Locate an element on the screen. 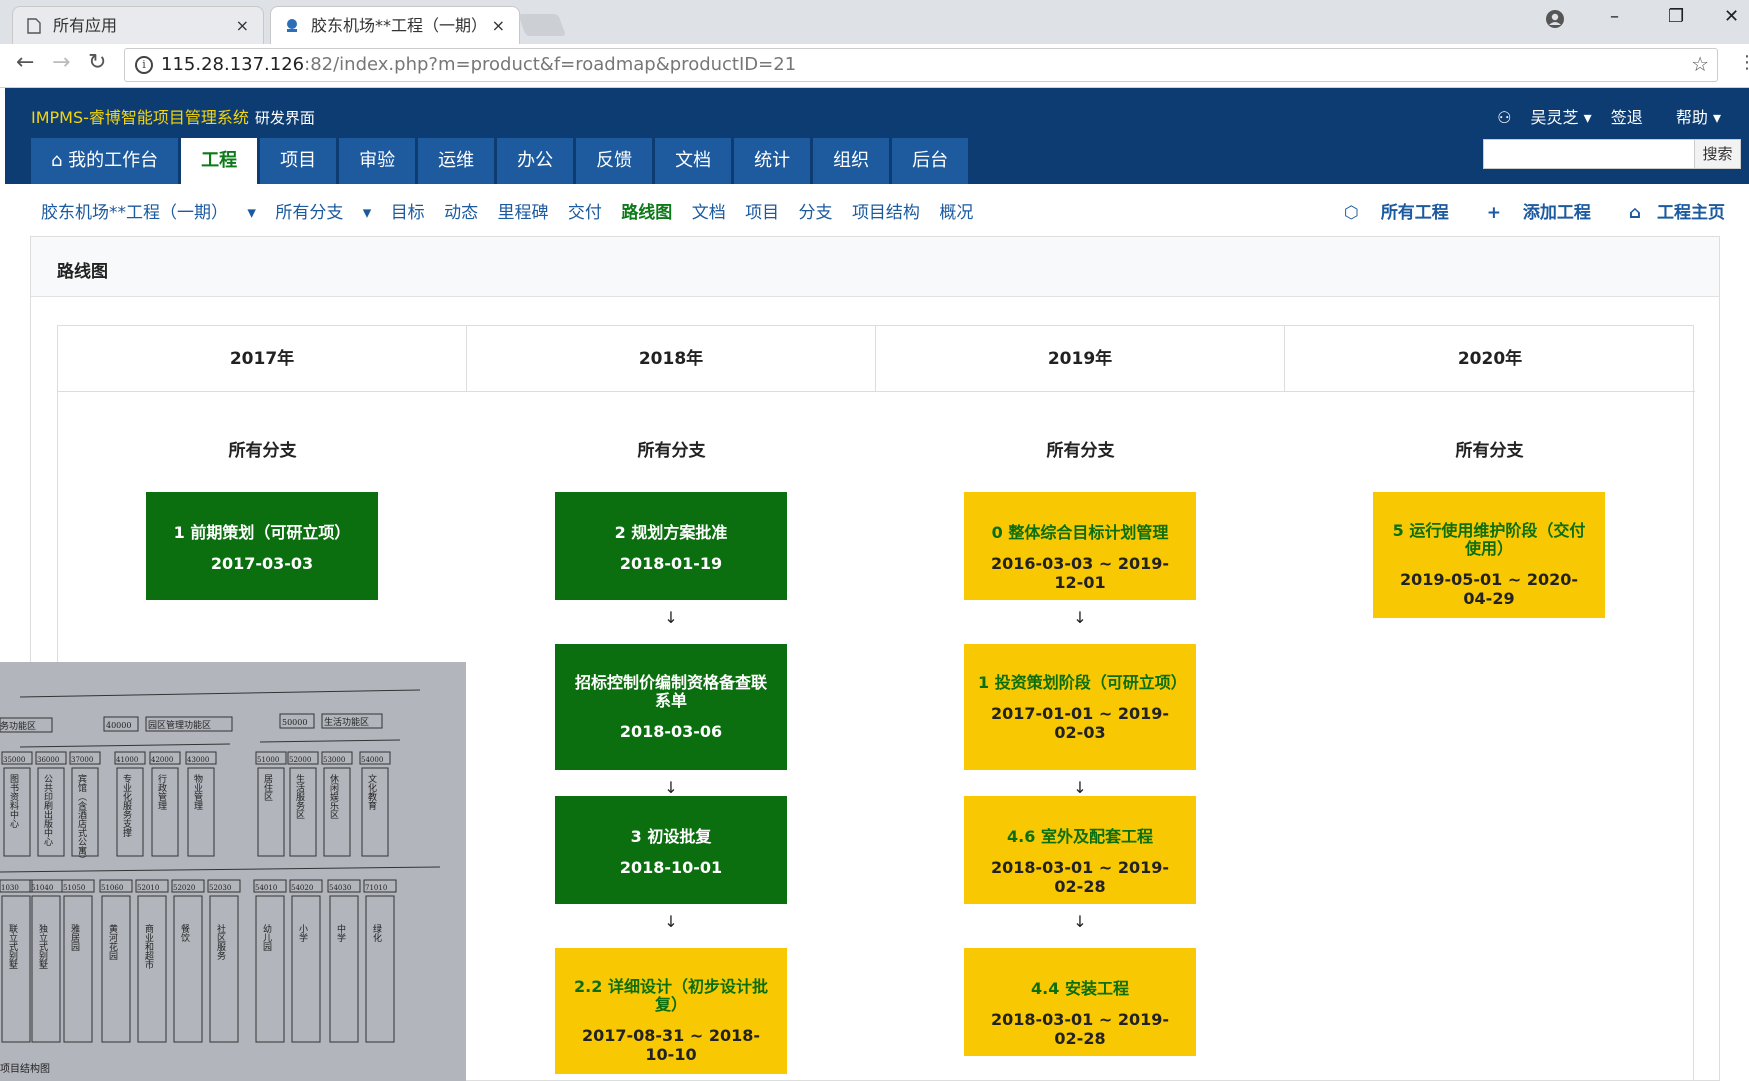 The height and width of the screenshot is (1081, 1749). chart-code: 36000 is located at coordinates (48, 760).